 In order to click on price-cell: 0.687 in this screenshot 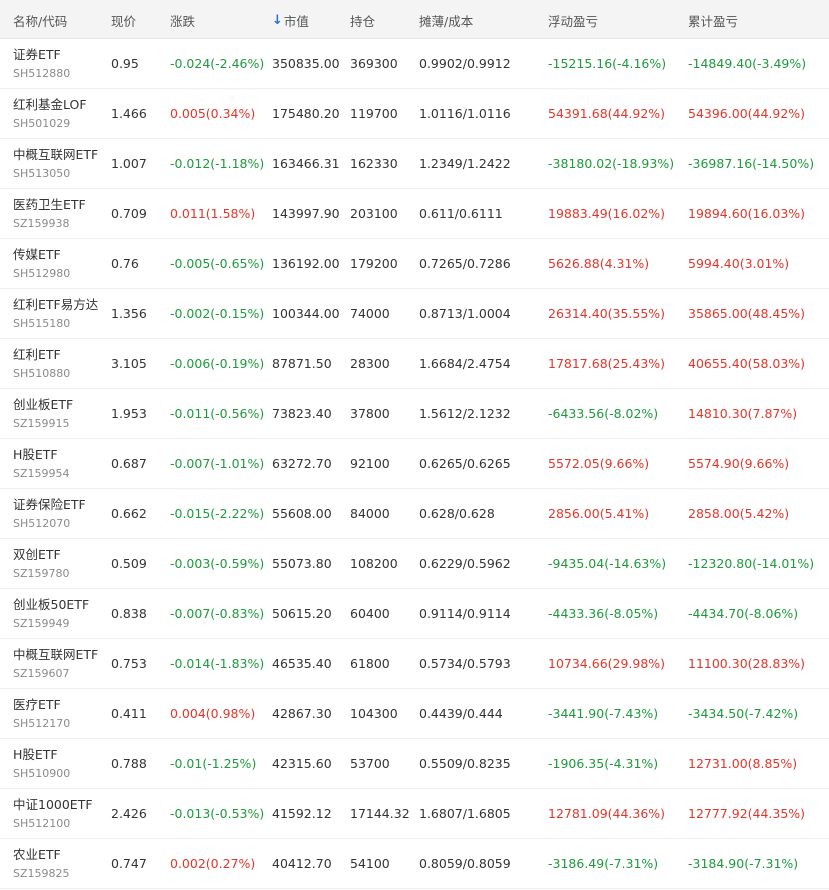, I will do `click(129, 463)`.